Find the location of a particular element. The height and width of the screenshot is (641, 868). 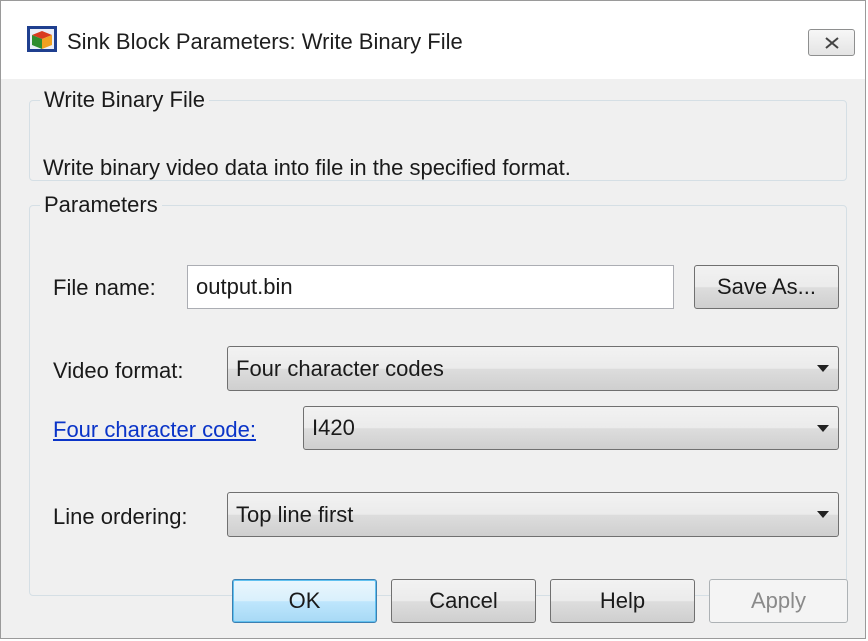

close-icon is located at coordinates (831, 42).